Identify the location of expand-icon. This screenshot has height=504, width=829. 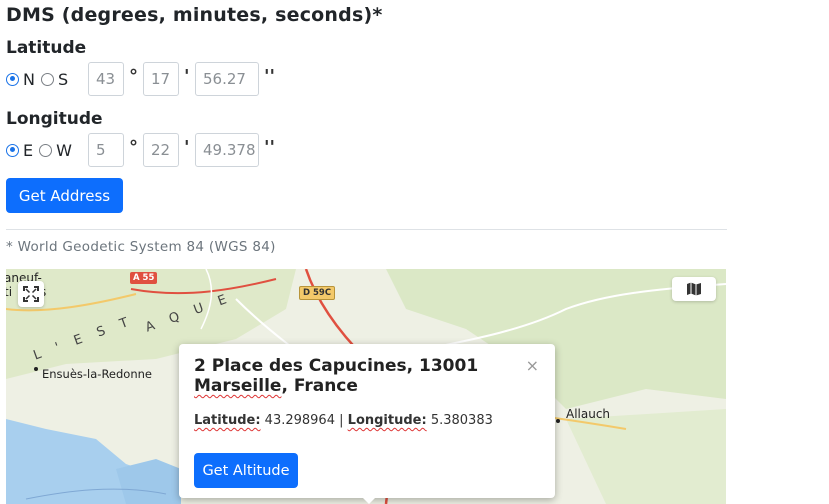
(31, 294).